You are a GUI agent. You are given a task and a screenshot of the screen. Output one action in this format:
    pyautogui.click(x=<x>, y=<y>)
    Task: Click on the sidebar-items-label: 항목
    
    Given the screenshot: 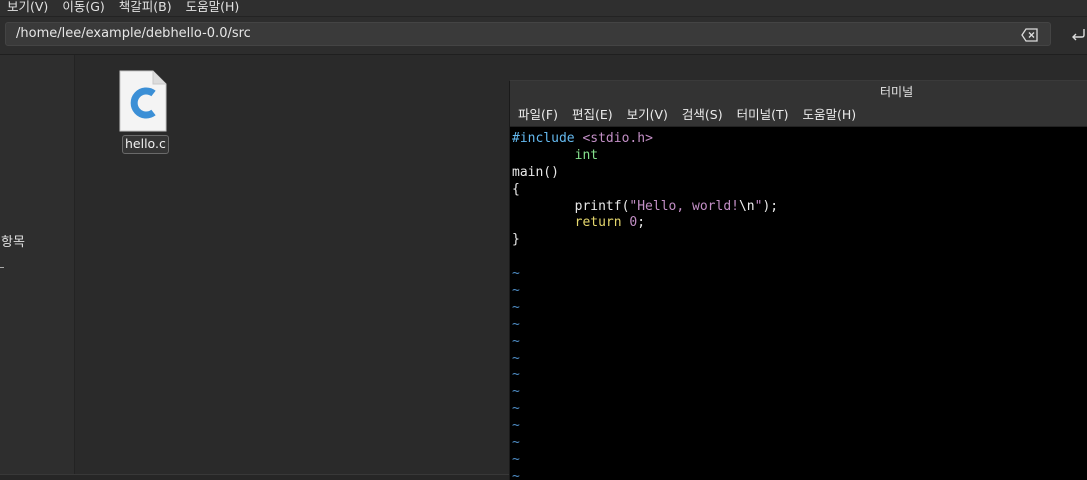 What is the action you would take?
    pyautogui.click(x=13, y=242)
    